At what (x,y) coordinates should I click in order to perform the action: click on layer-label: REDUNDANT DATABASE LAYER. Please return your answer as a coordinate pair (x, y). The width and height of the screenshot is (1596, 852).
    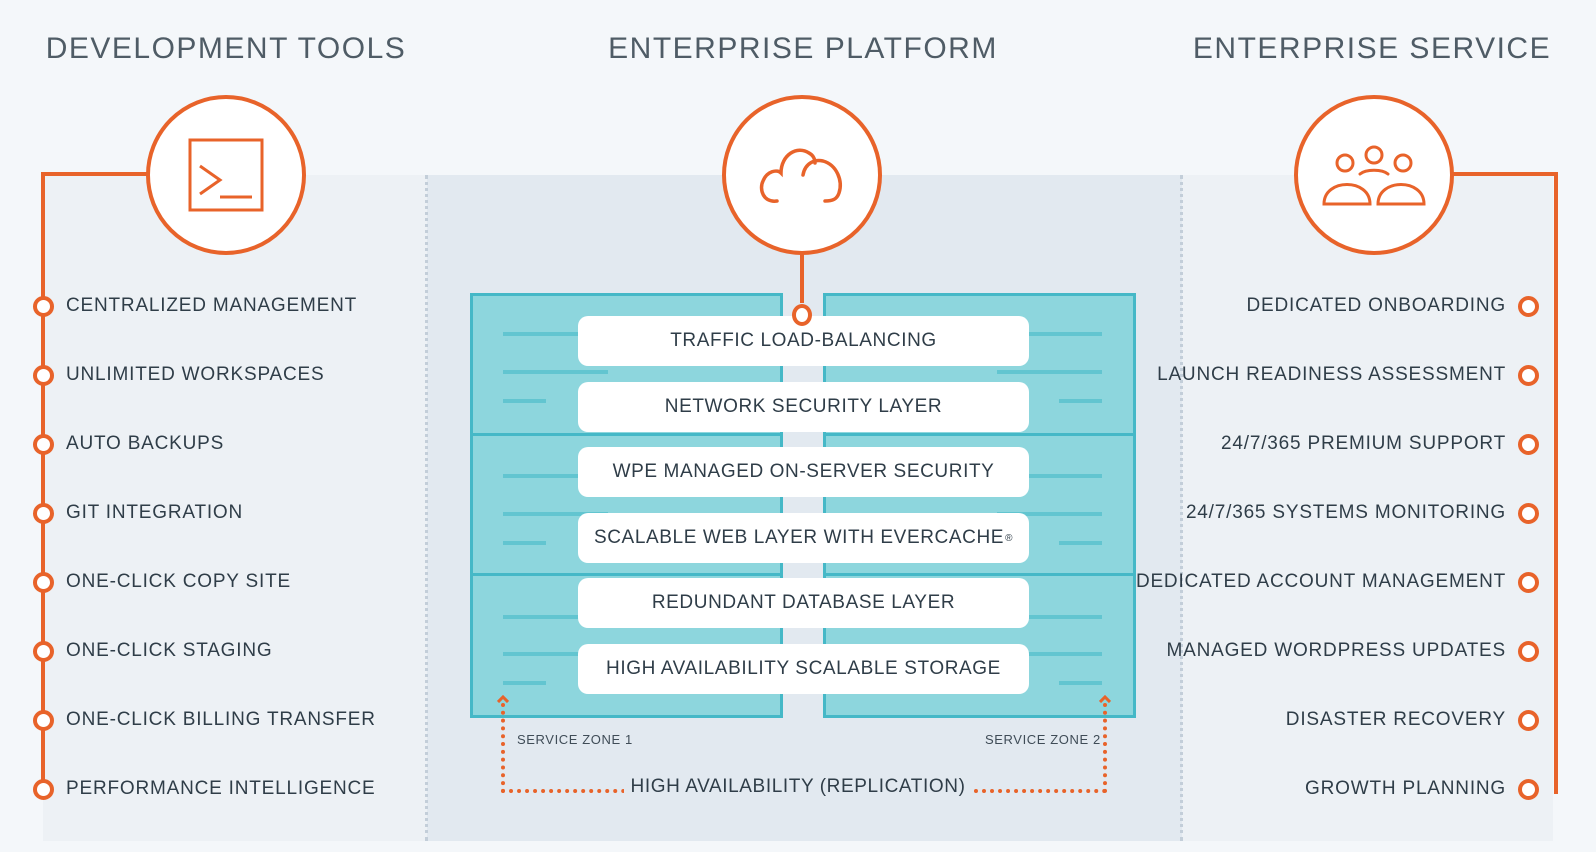
    Looking at the image, I should click on (803, 602).